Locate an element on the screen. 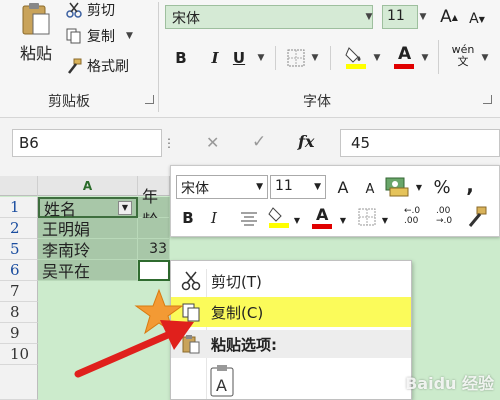 Image resolution: width=500 pixels, height=400 pixels. formula-controls: ✕ ✓ fx is located at coordinates (258, 143).